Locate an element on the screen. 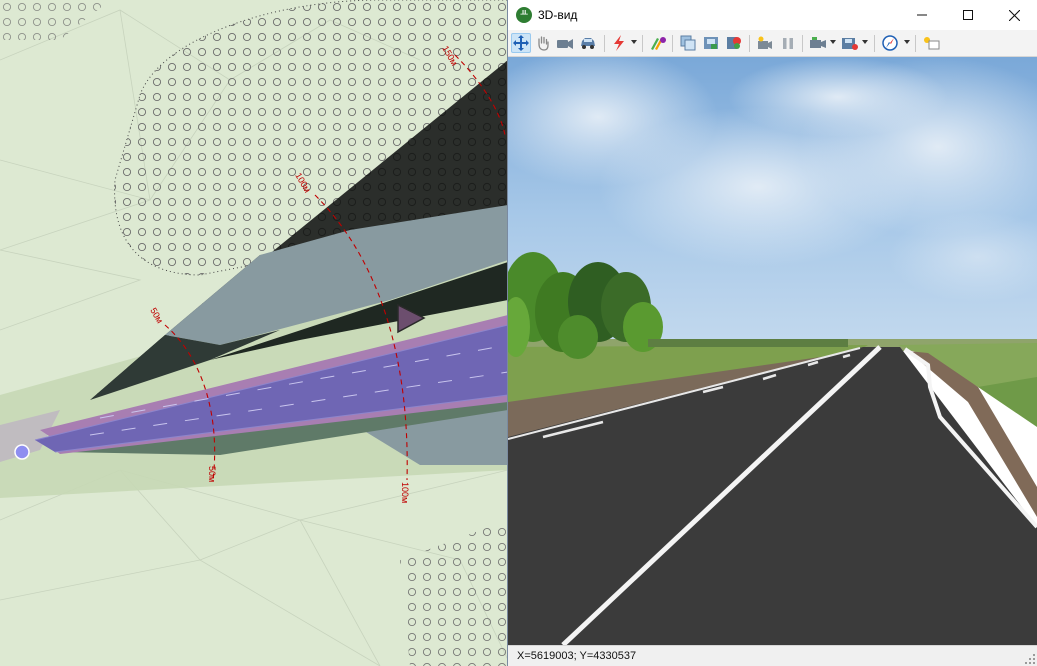  camera-view-icon is located at coordinates (818, 42).